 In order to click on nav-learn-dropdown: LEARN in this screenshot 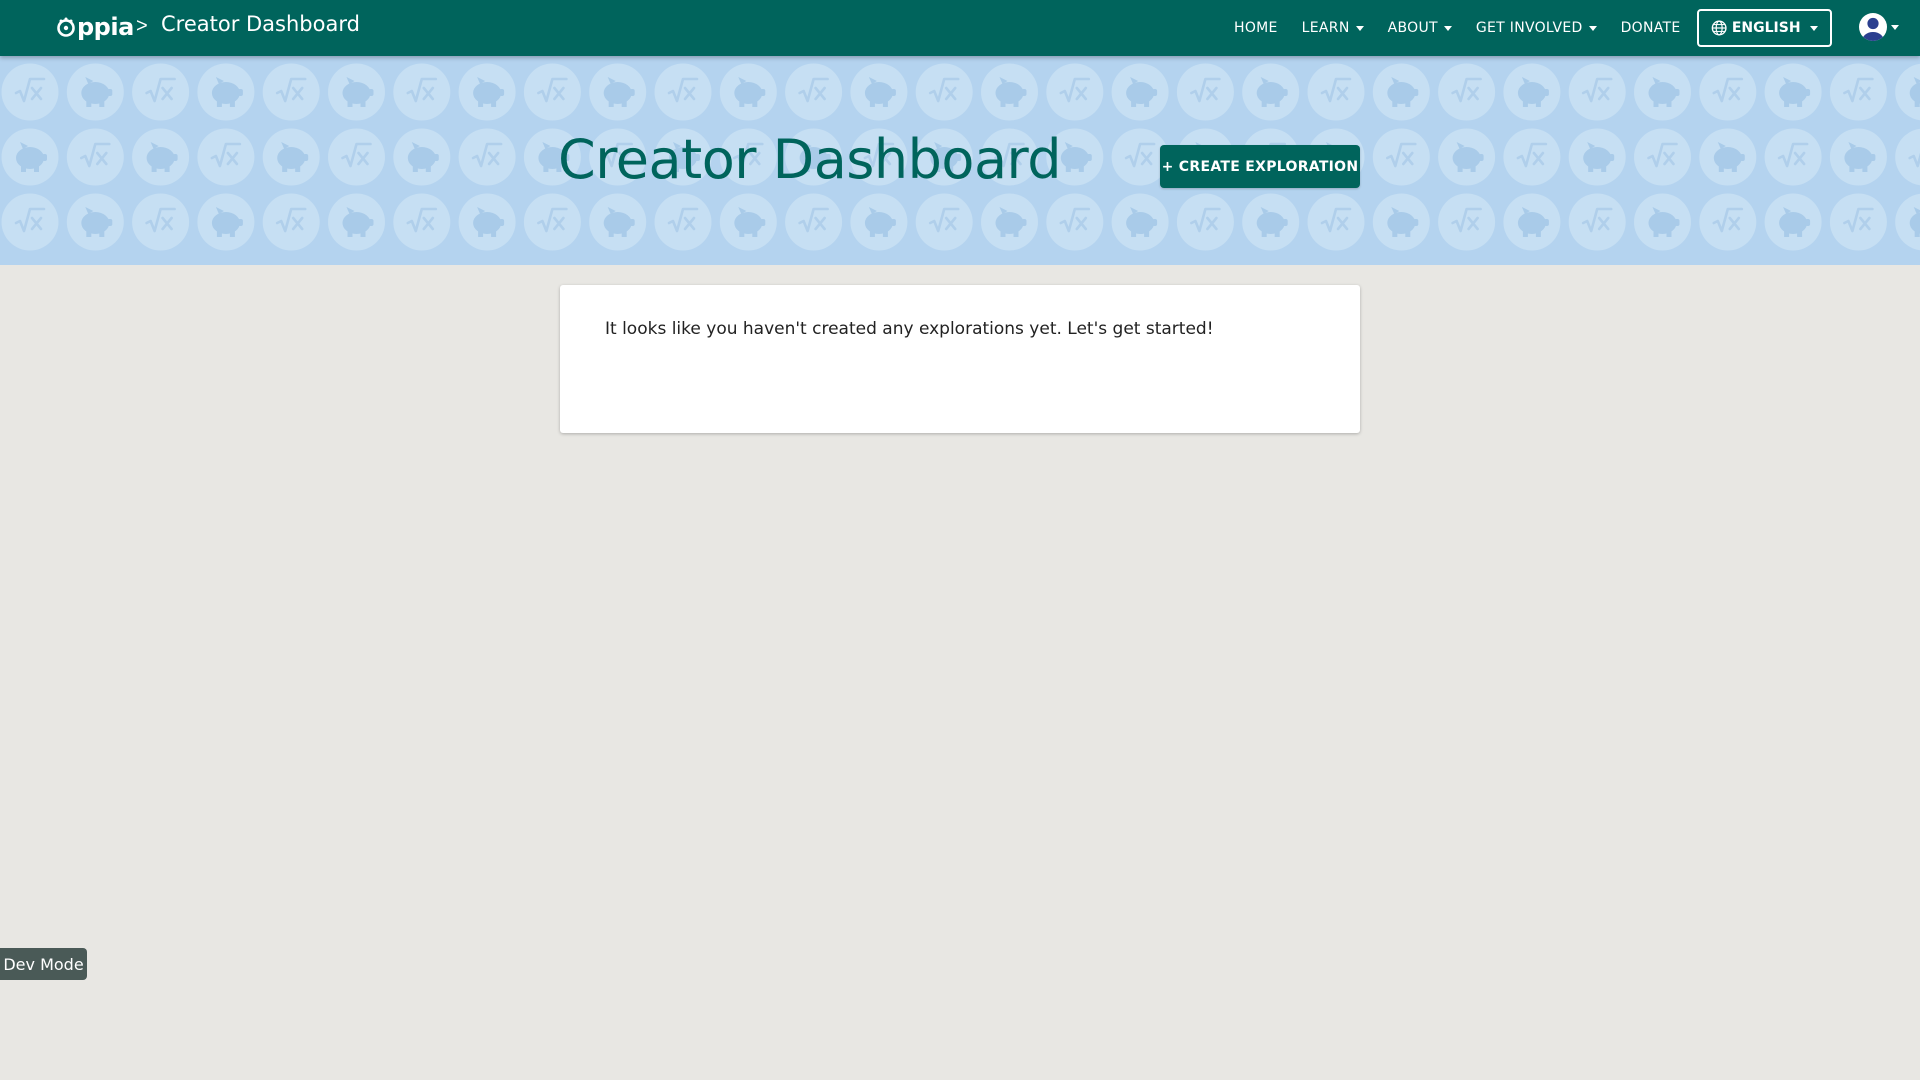, I will do `click(1333, 28)`.